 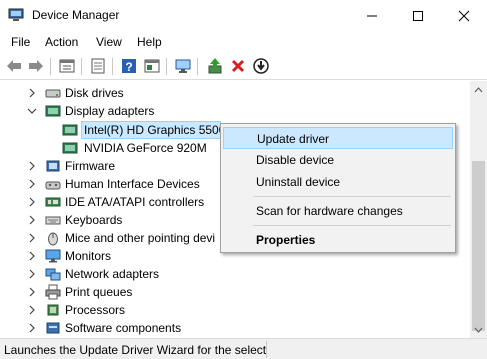 I want to click on firmware-icon, so click(x=53, y=166).